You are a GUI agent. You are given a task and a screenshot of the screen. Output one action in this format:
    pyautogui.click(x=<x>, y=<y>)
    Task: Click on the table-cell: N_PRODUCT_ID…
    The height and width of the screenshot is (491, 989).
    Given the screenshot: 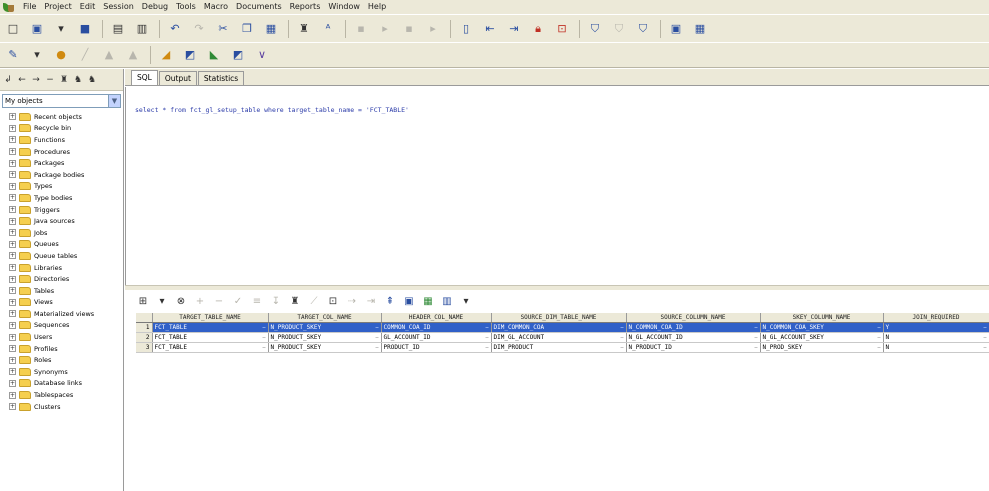 What is the action you would take?
    pyautogui.click(x=693, y=347)
    